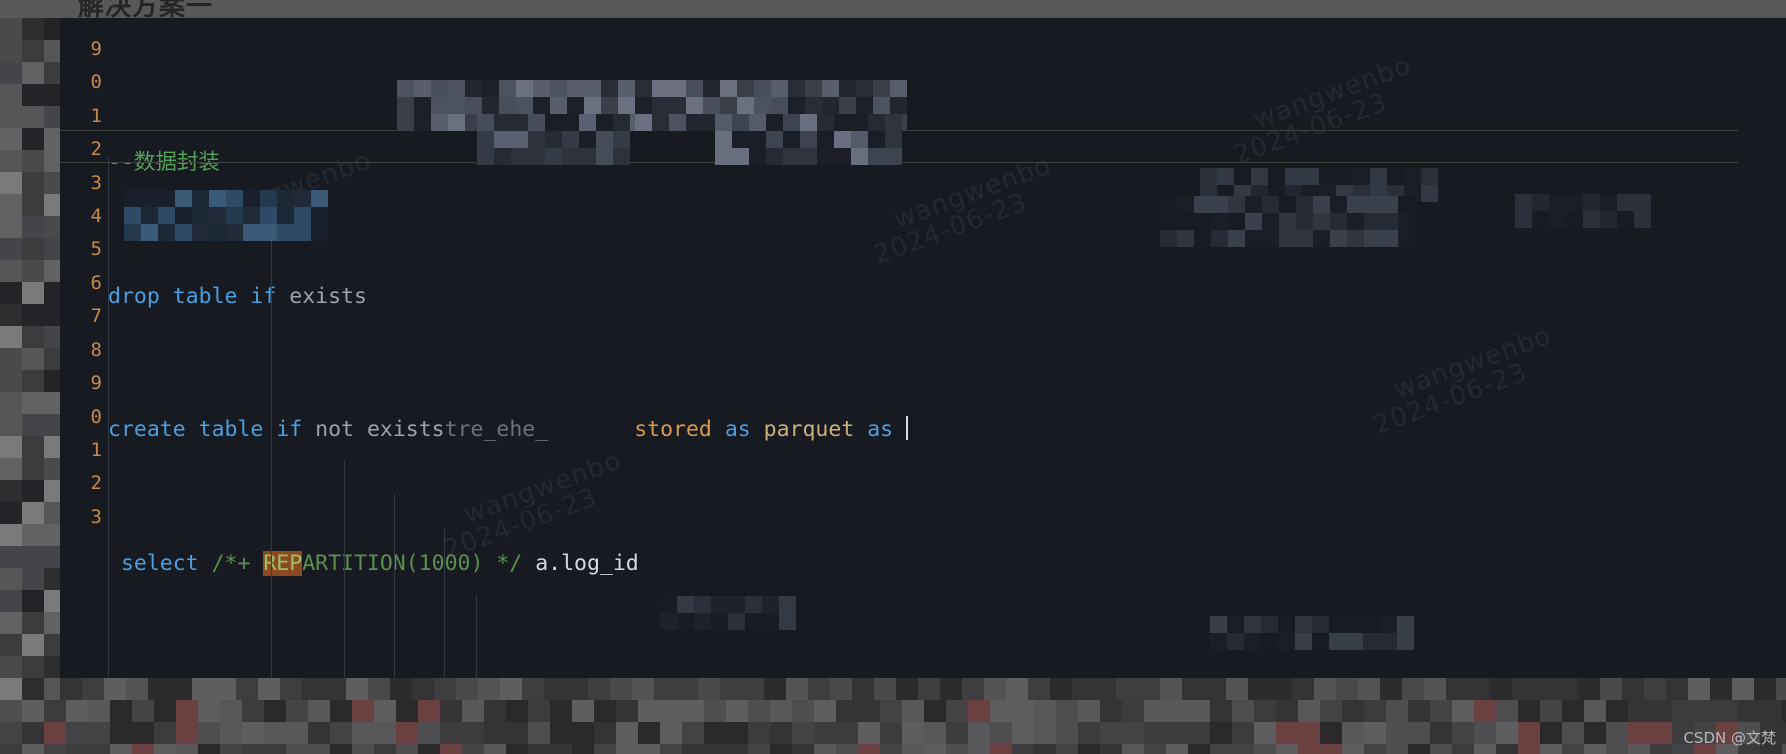 Image resolution: width=1786 pixels, height=754 pixels. I want to click on kw-select: select, so click(160, 564).